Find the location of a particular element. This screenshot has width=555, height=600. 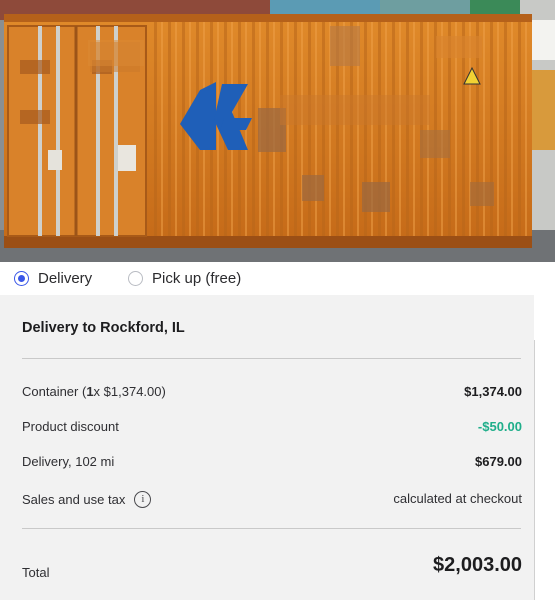

card-edge-line is located at coordinates (534, 470).